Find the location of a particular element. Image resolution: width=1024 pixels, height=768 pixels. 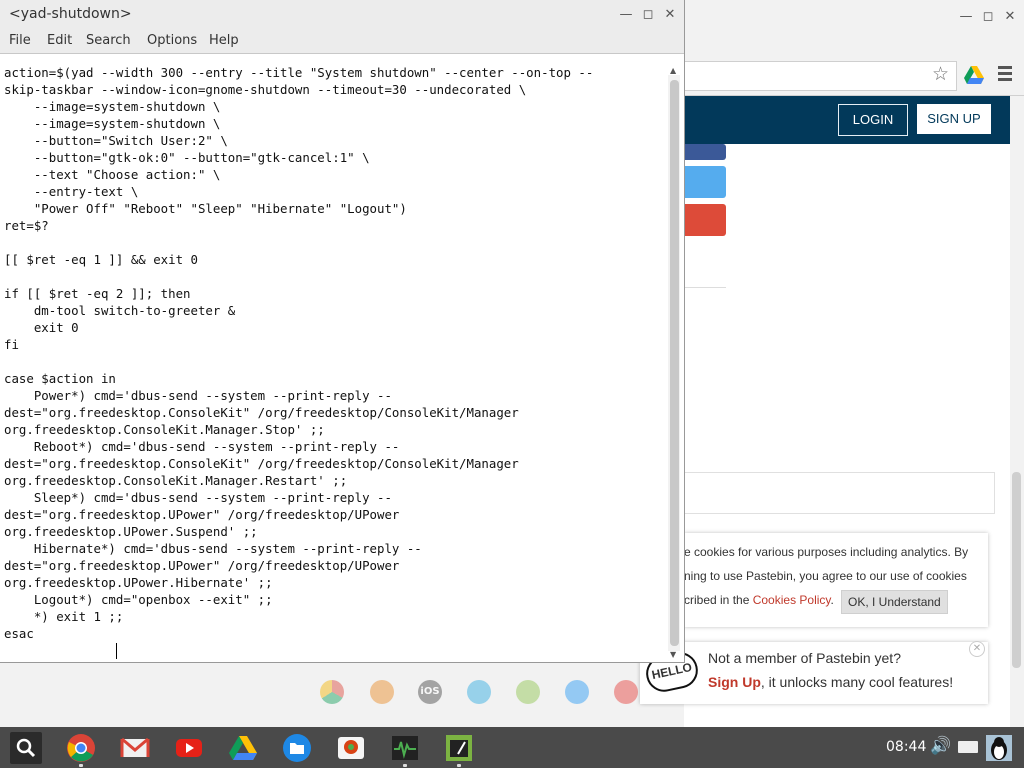

address-bar is located at coordinates (820, 76).